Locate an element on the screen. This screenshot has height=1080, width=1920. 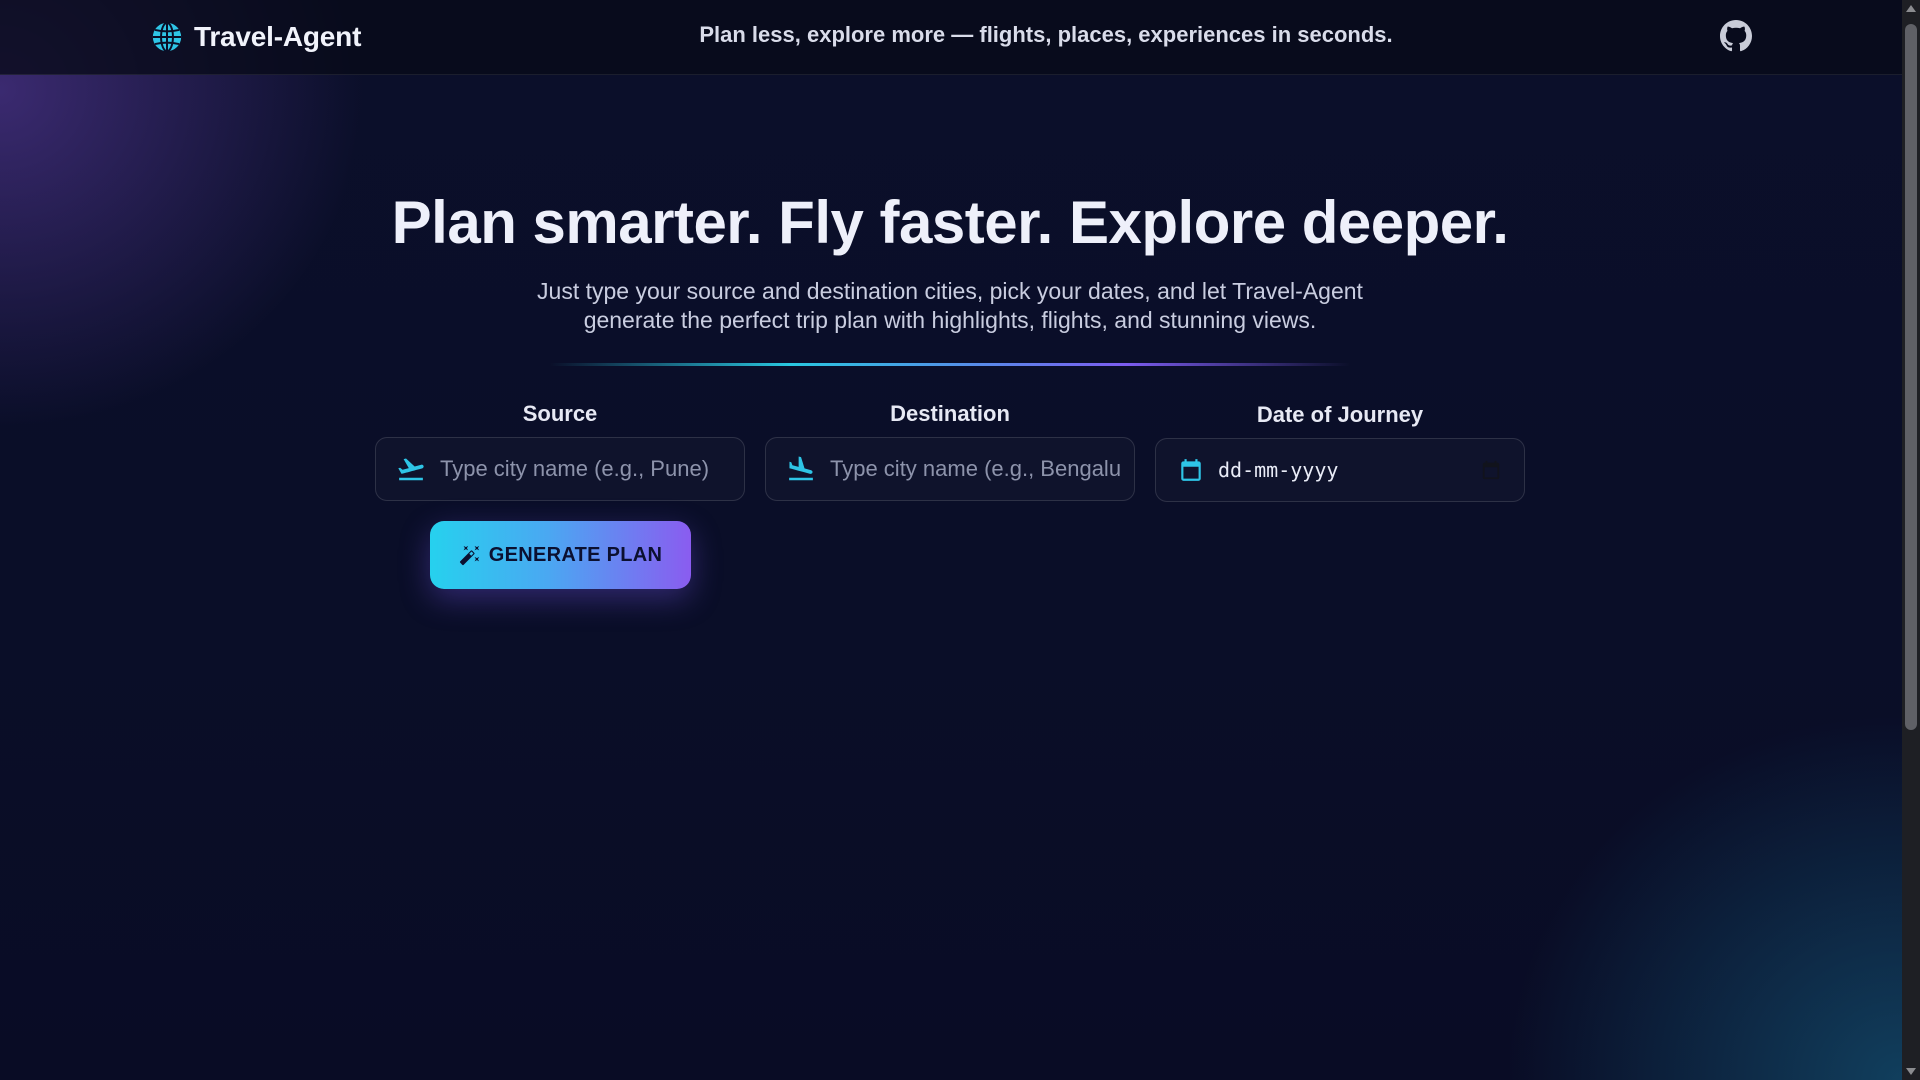
brand-name: Travel-Agent is located at coordinates (278, 36).